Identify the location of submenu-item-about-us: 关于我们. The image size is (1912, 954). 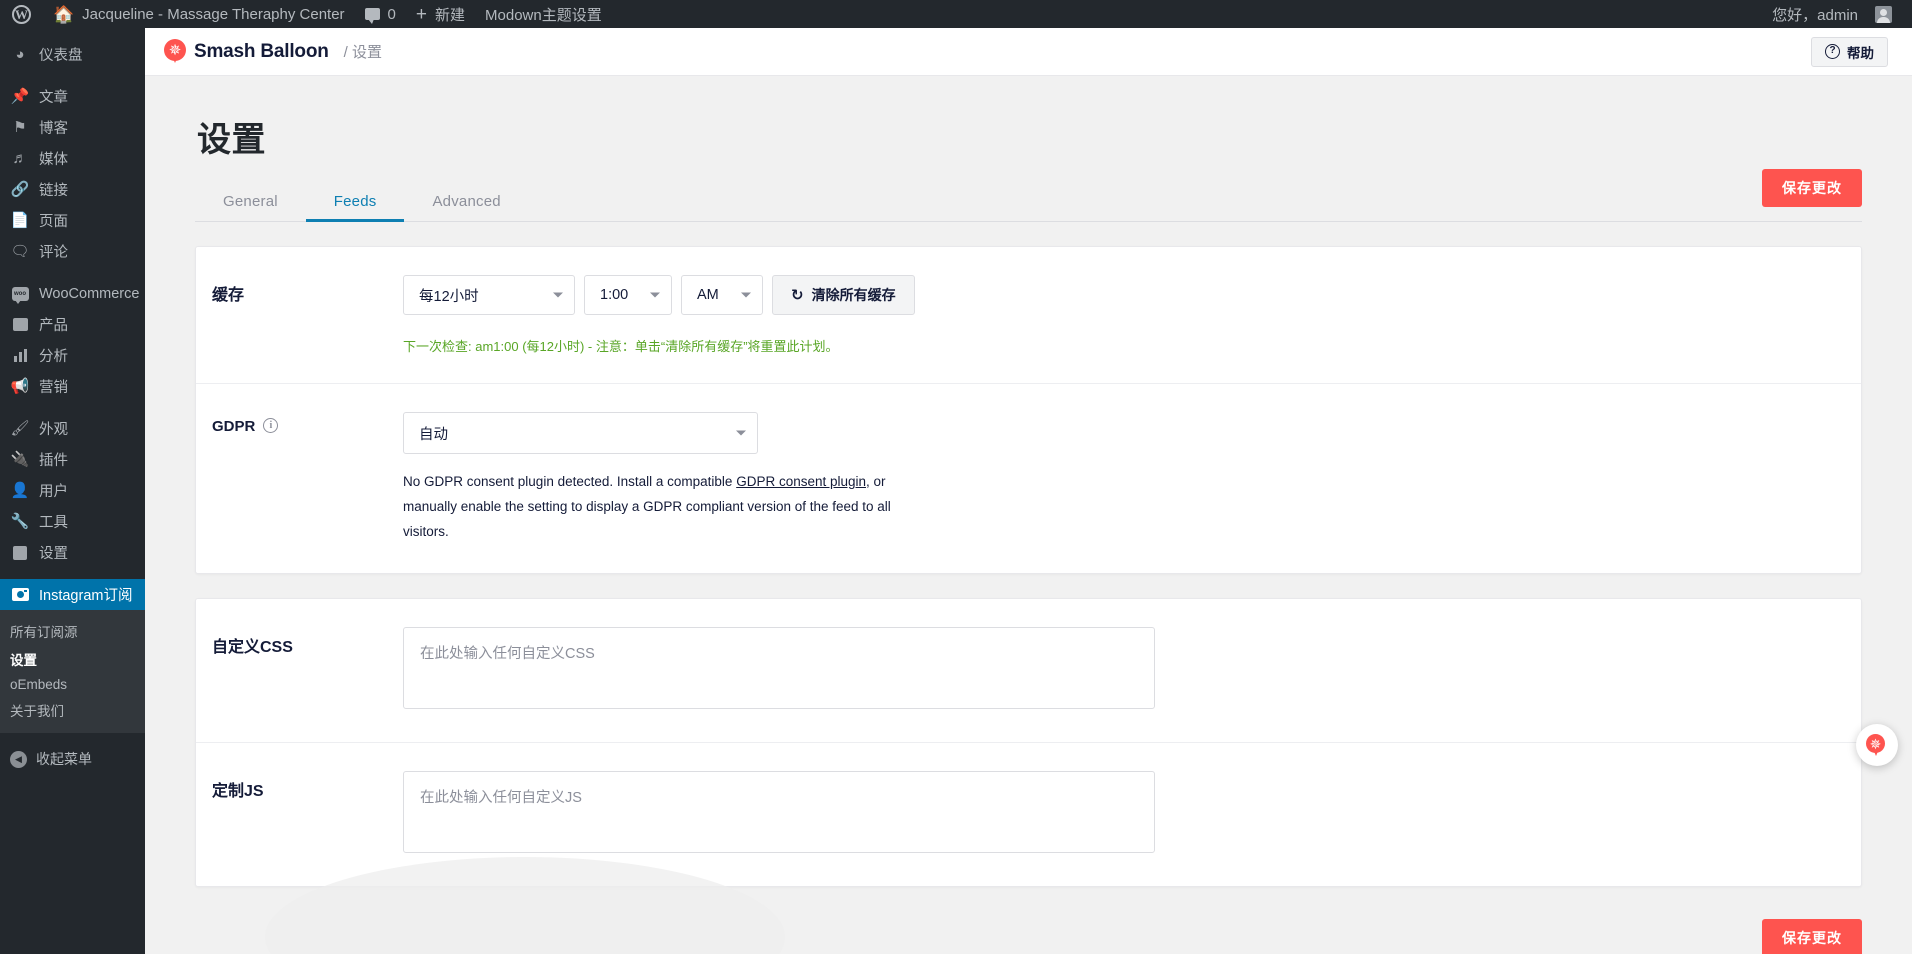
(72, 710).